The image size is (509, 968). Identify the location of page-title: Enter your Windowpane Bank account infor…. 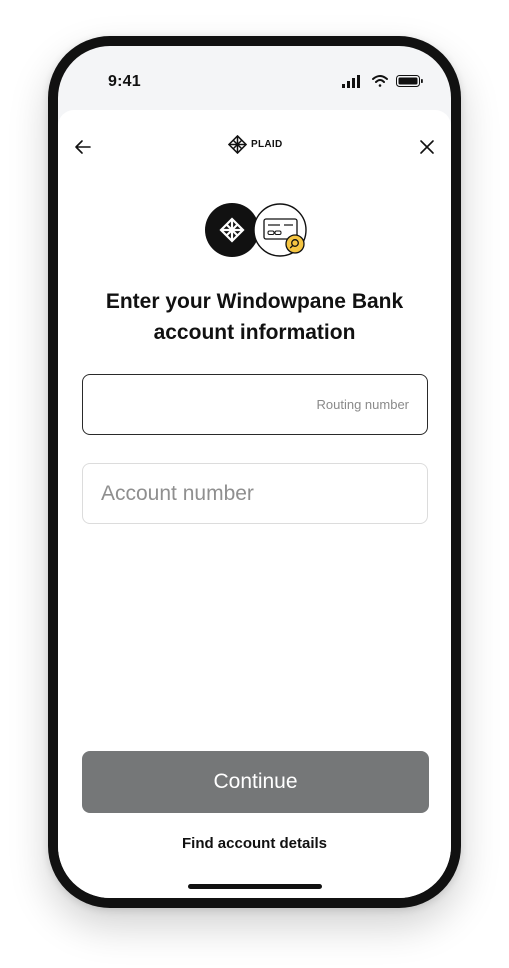
(254, 317).